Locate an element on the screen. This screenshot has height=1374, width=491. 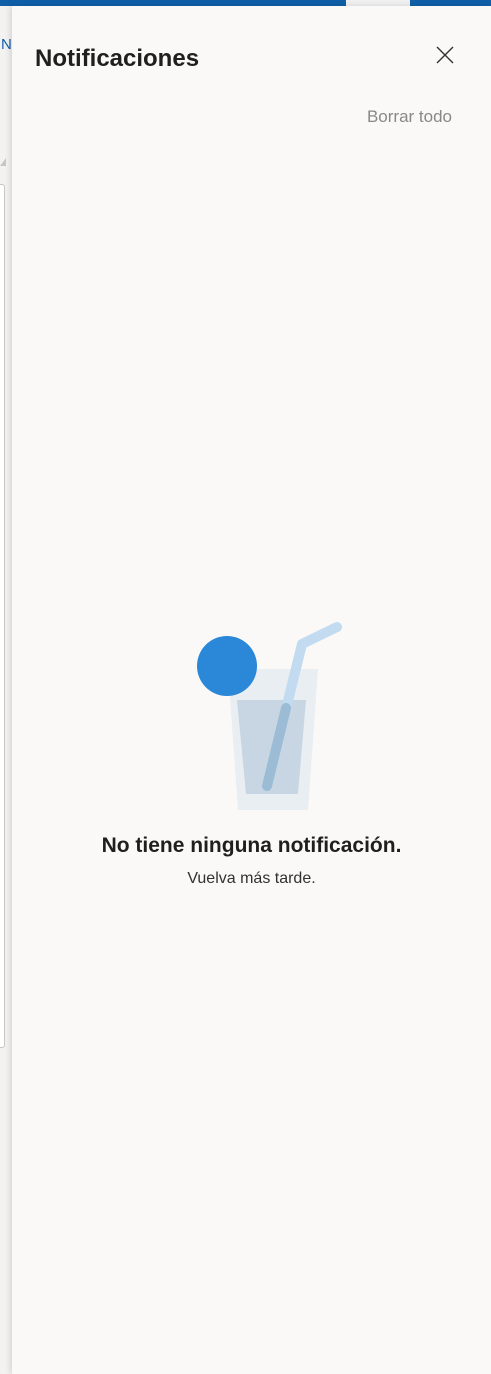
close-button is located at coordinates (445, 55).